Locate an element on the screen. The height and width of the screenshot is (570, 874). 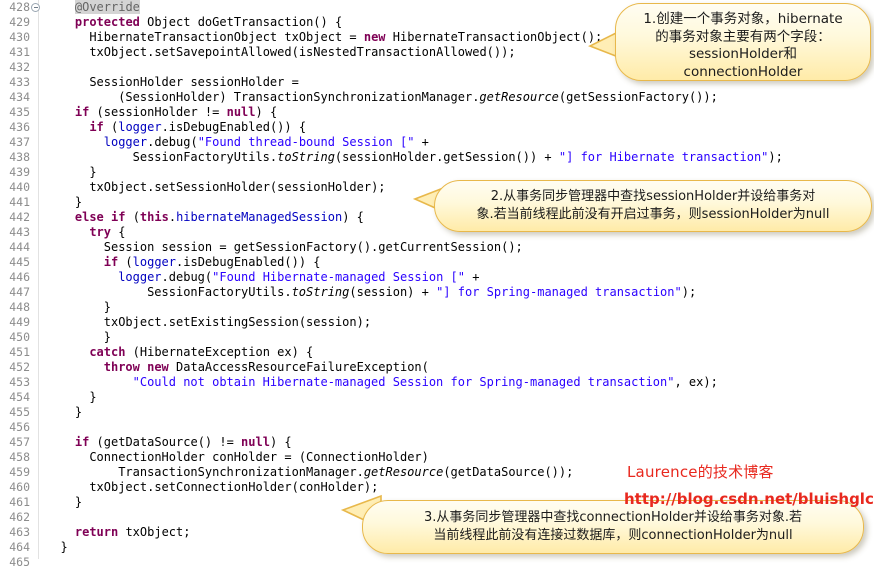
line-number: 460 is located at coordinates (19, 487).